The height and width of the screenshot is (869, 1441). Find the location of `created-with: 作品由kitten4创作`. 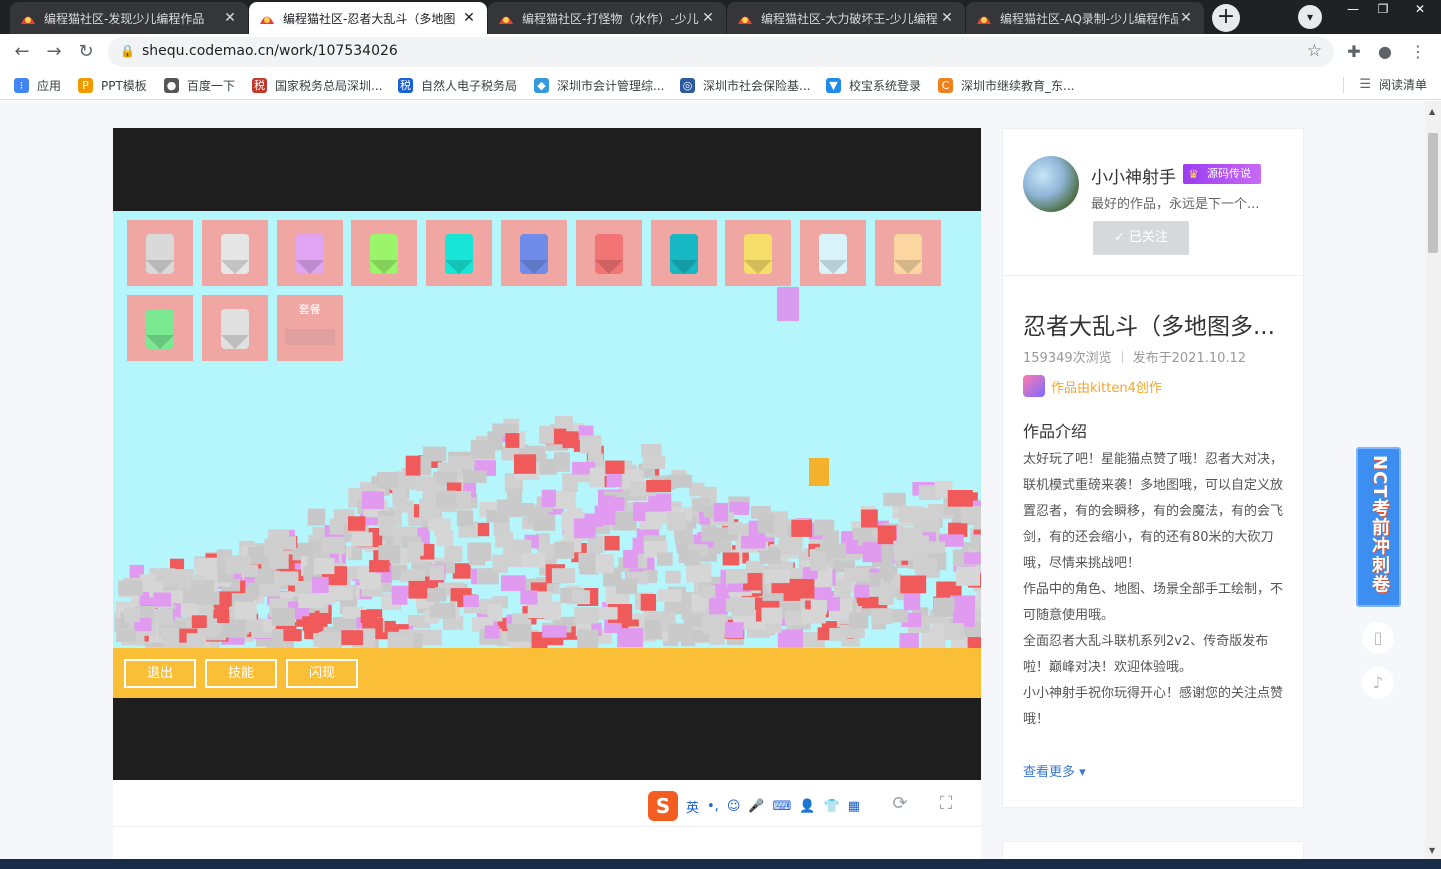

created-with: 作品由kitten4创作 is located at coordinates (1092, 386).